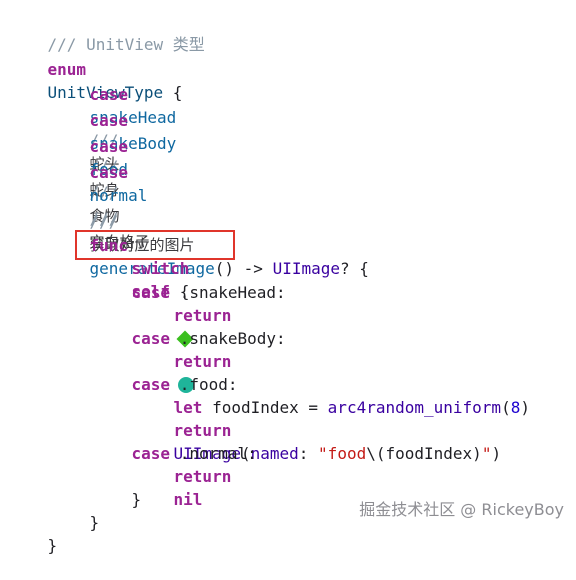 This screenshot has width=576, height=580. Describe the element at coordinates (115, 81) in the screenshot. I see `code-line-2: enum UnitViewType {` at that location.